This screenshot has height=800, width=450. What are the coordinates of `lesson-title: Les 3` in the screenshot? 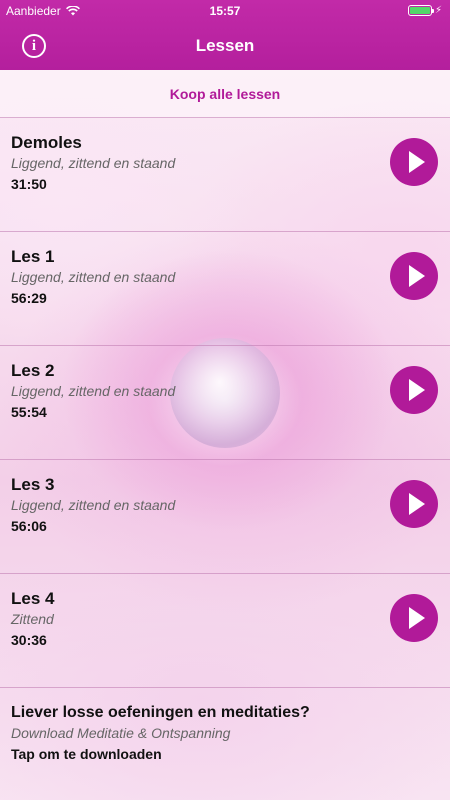 It's located at (33, 484).